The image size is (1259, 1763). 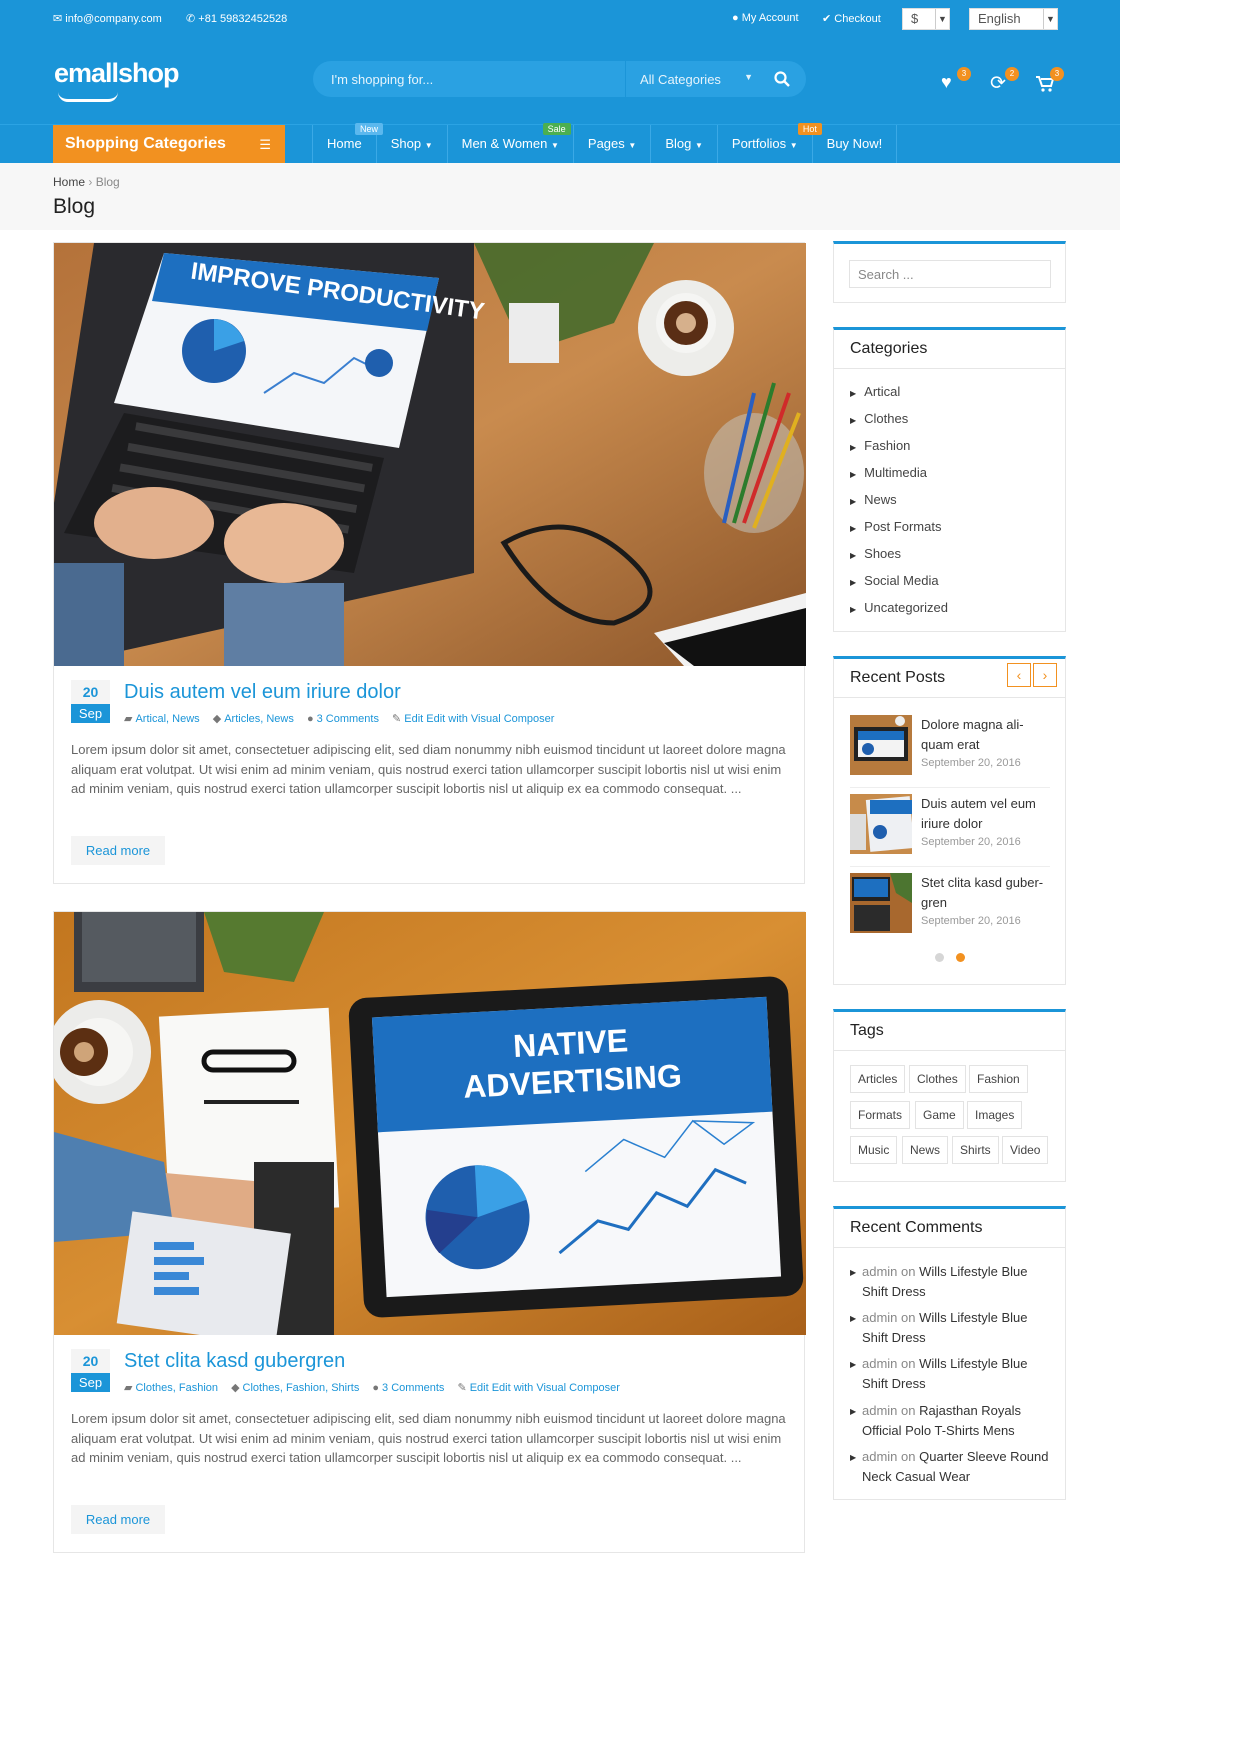 What do you see at coordinates (873, 499) in the screenshot?
I see `category-item: ▶ News` at bounding box center [873, 499].